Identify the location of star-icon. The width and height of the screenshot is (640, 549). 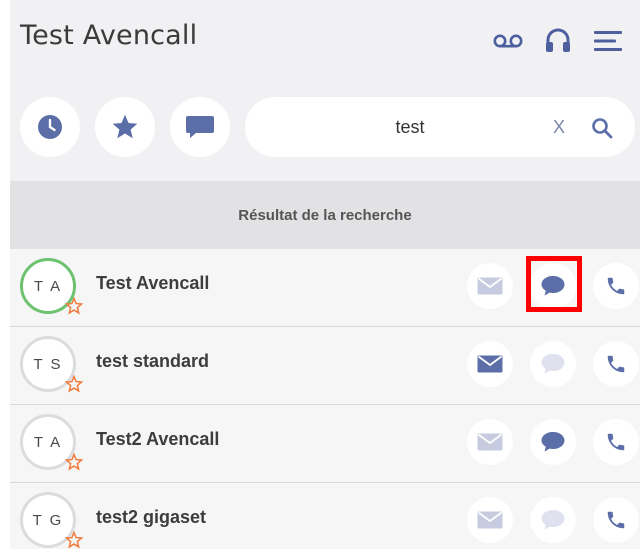
(125, 126).